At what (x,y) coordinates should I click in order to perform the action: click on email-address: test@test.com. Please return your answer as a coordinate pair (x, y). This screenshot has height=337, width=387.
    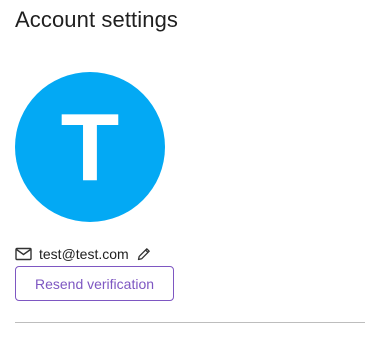
    Looking at the image, I should click on (84, 254).